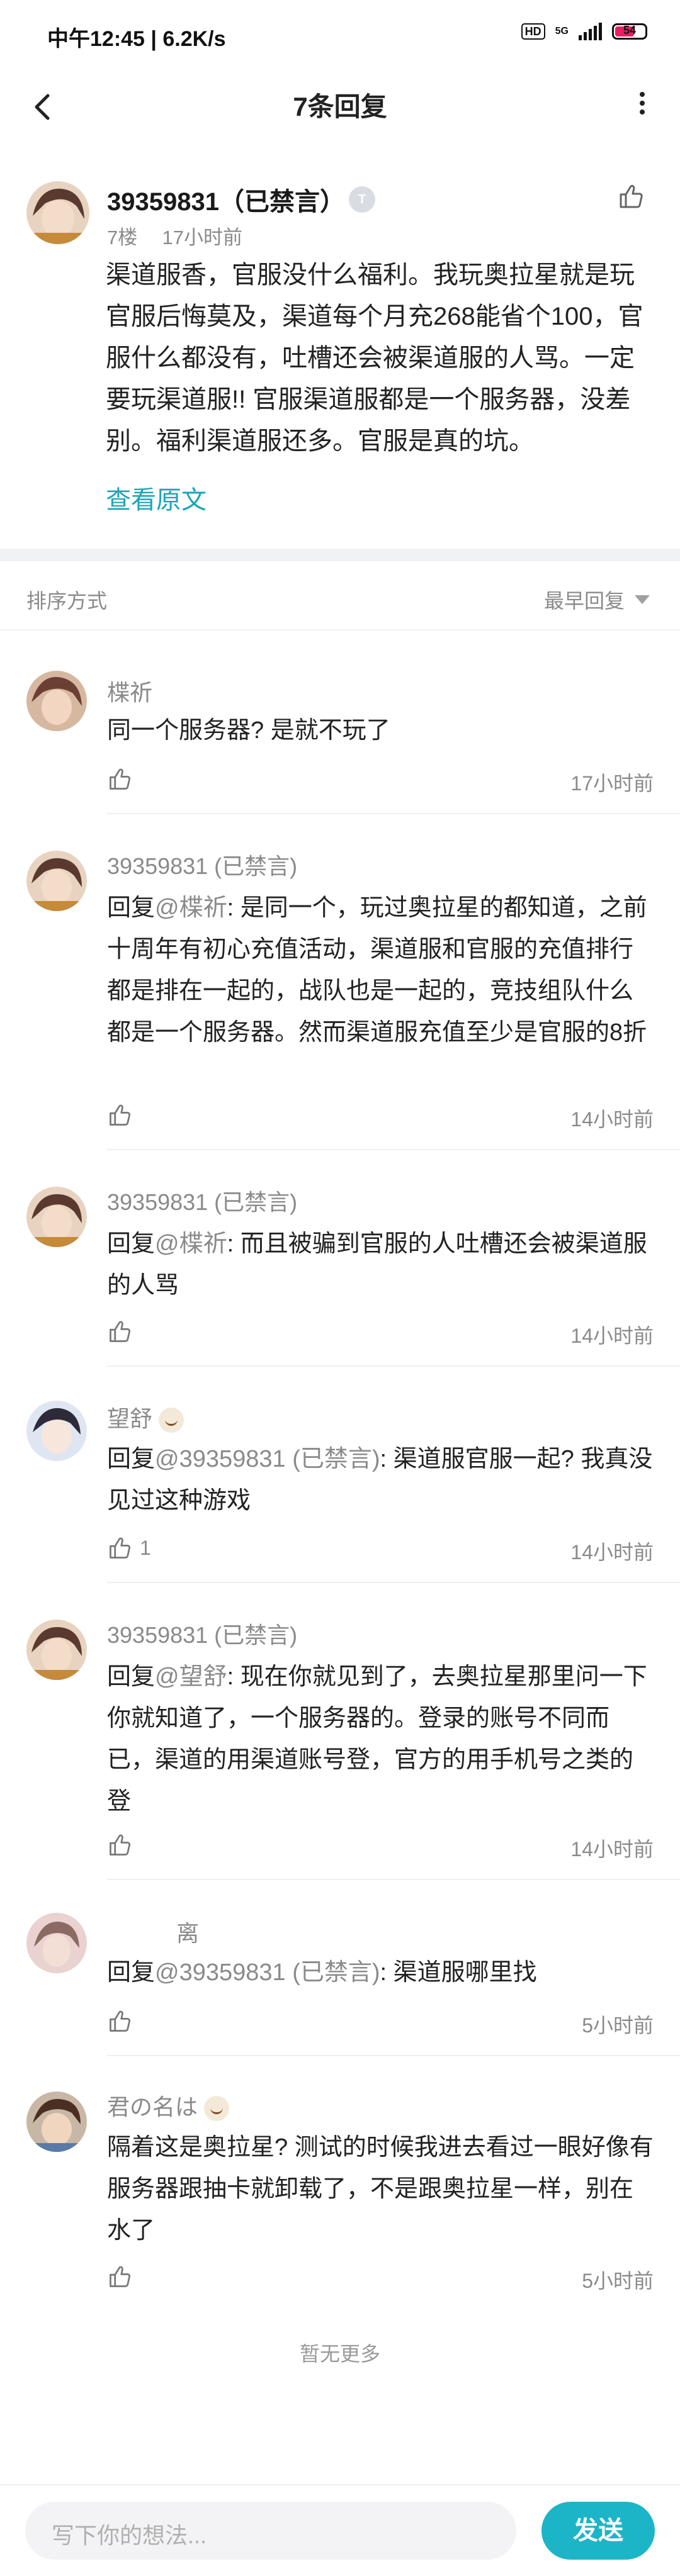 The image size is (680, 2576). I want to click on post-author-name: 39359831（已禁言）, so click(226, 199).